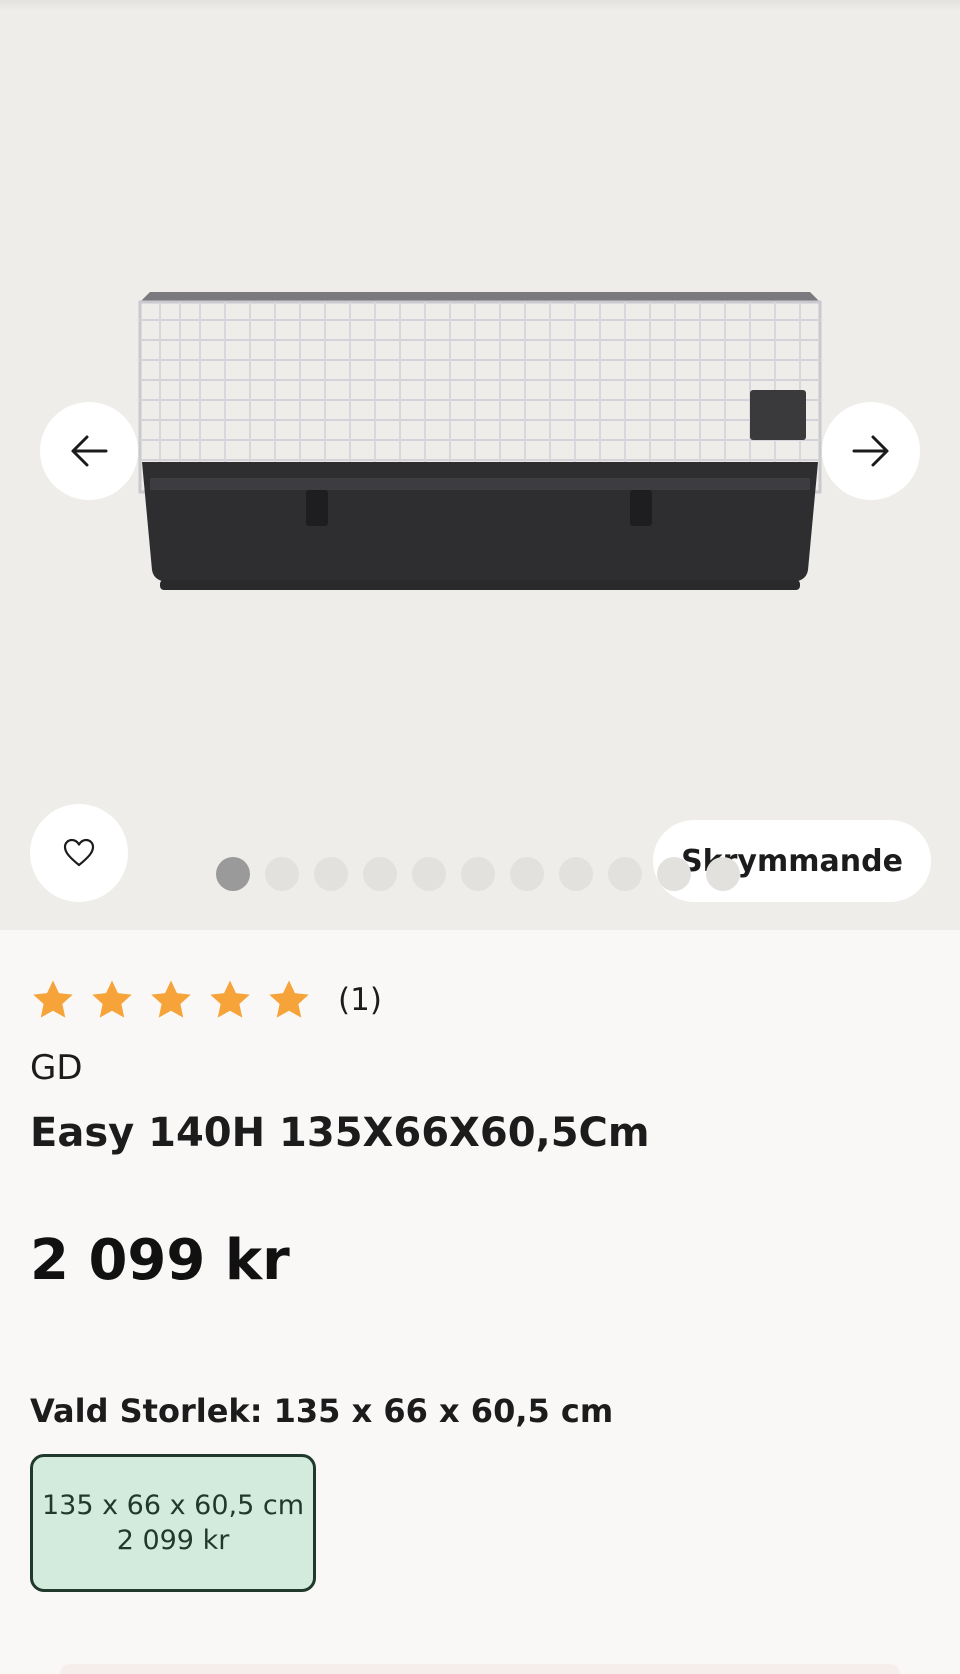 The image size is (960, 1674). What do you see at coordinates (322, 1411) in the screenshot?
I see `selected-size-label: Vald Storlek: 135 x 66 x 60,5 cm` at bounding box center [322, 1411].